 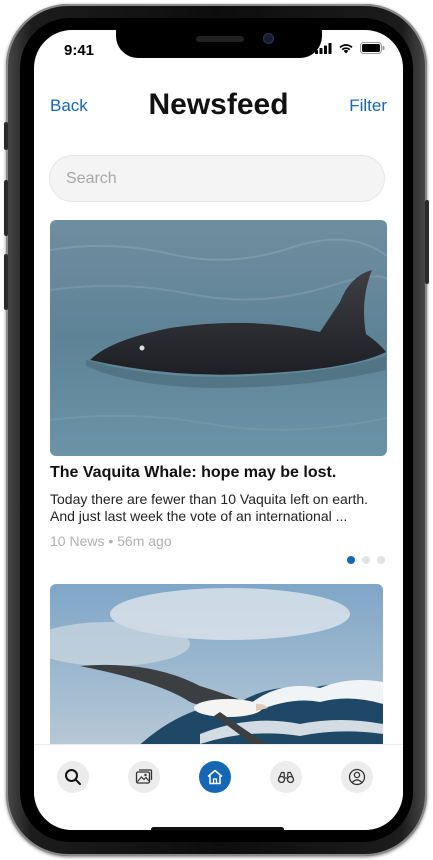 I want to click on cellular-signal-icon, so click(x=323, y=48).